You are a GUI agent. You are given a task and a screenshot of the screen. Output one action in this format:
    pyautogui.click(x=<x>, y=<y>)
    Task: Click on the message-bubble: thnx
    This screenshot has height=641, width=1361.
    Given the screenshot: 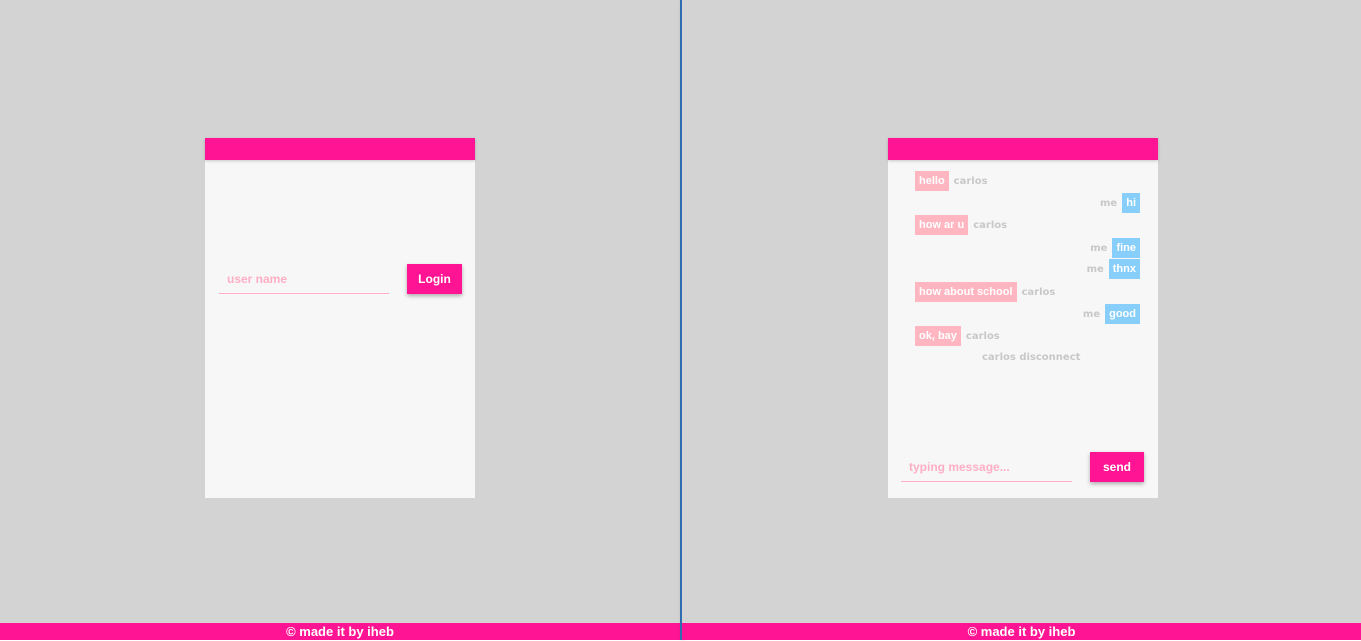 What is the action you would take?
    pyautogui.click(x=1124, y=269)
    